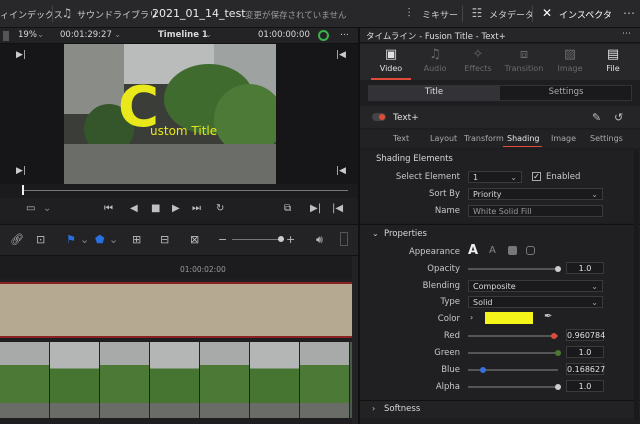 Image resolution: width=640 pixels, height=424 pixels. I want to click on zoom-out-icon: −, so click(222, 240).